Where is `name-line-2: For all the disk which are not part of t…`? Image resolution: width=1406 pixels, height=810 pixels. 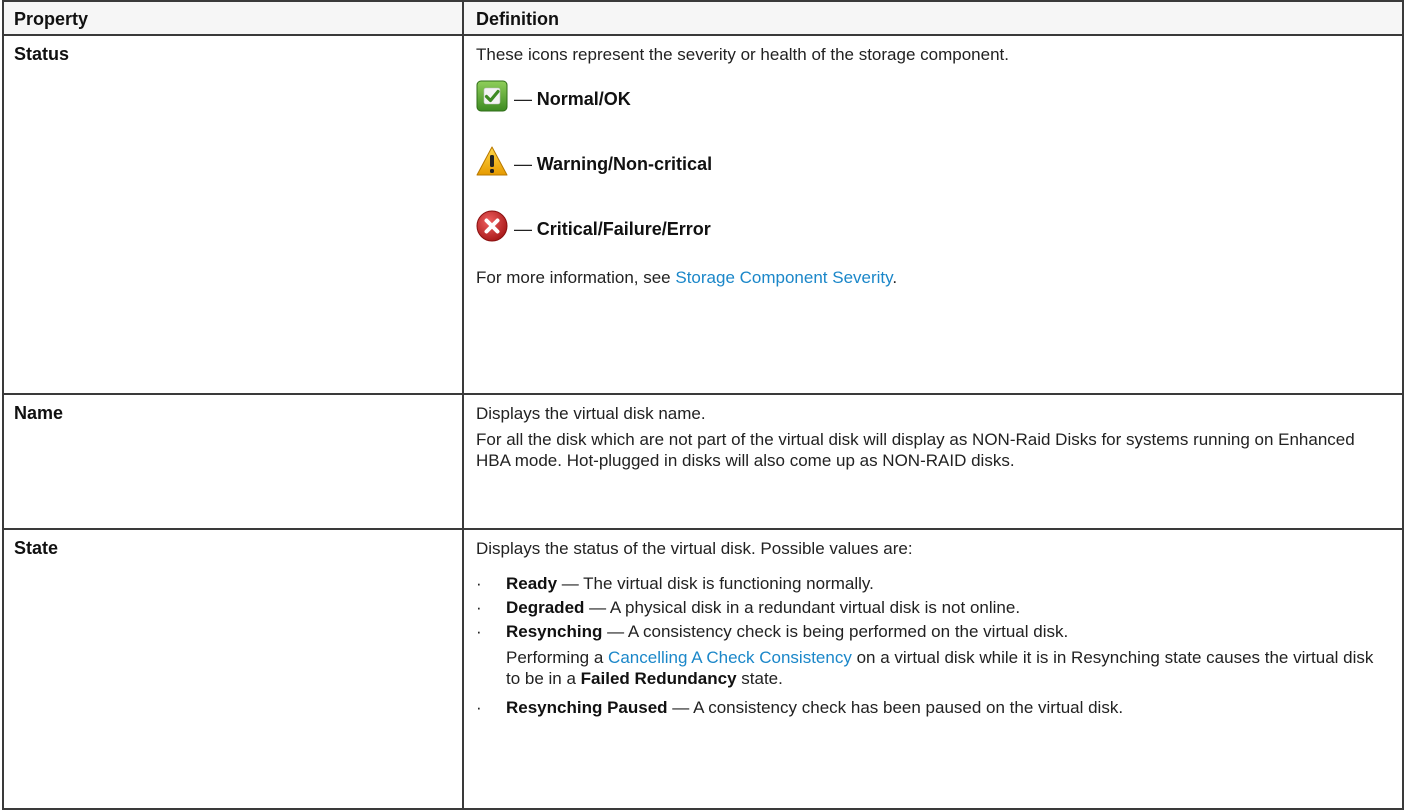
name-line-2: For all the disk which are not part of t… is located at coordinates (915, 450).